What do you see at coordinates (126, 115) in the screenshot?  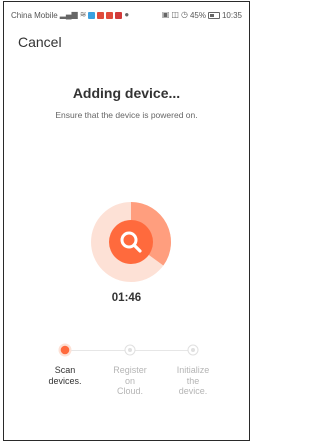 I see `instruction-text: Ensure that the device is powered on.` at bounding box center [126, 115].